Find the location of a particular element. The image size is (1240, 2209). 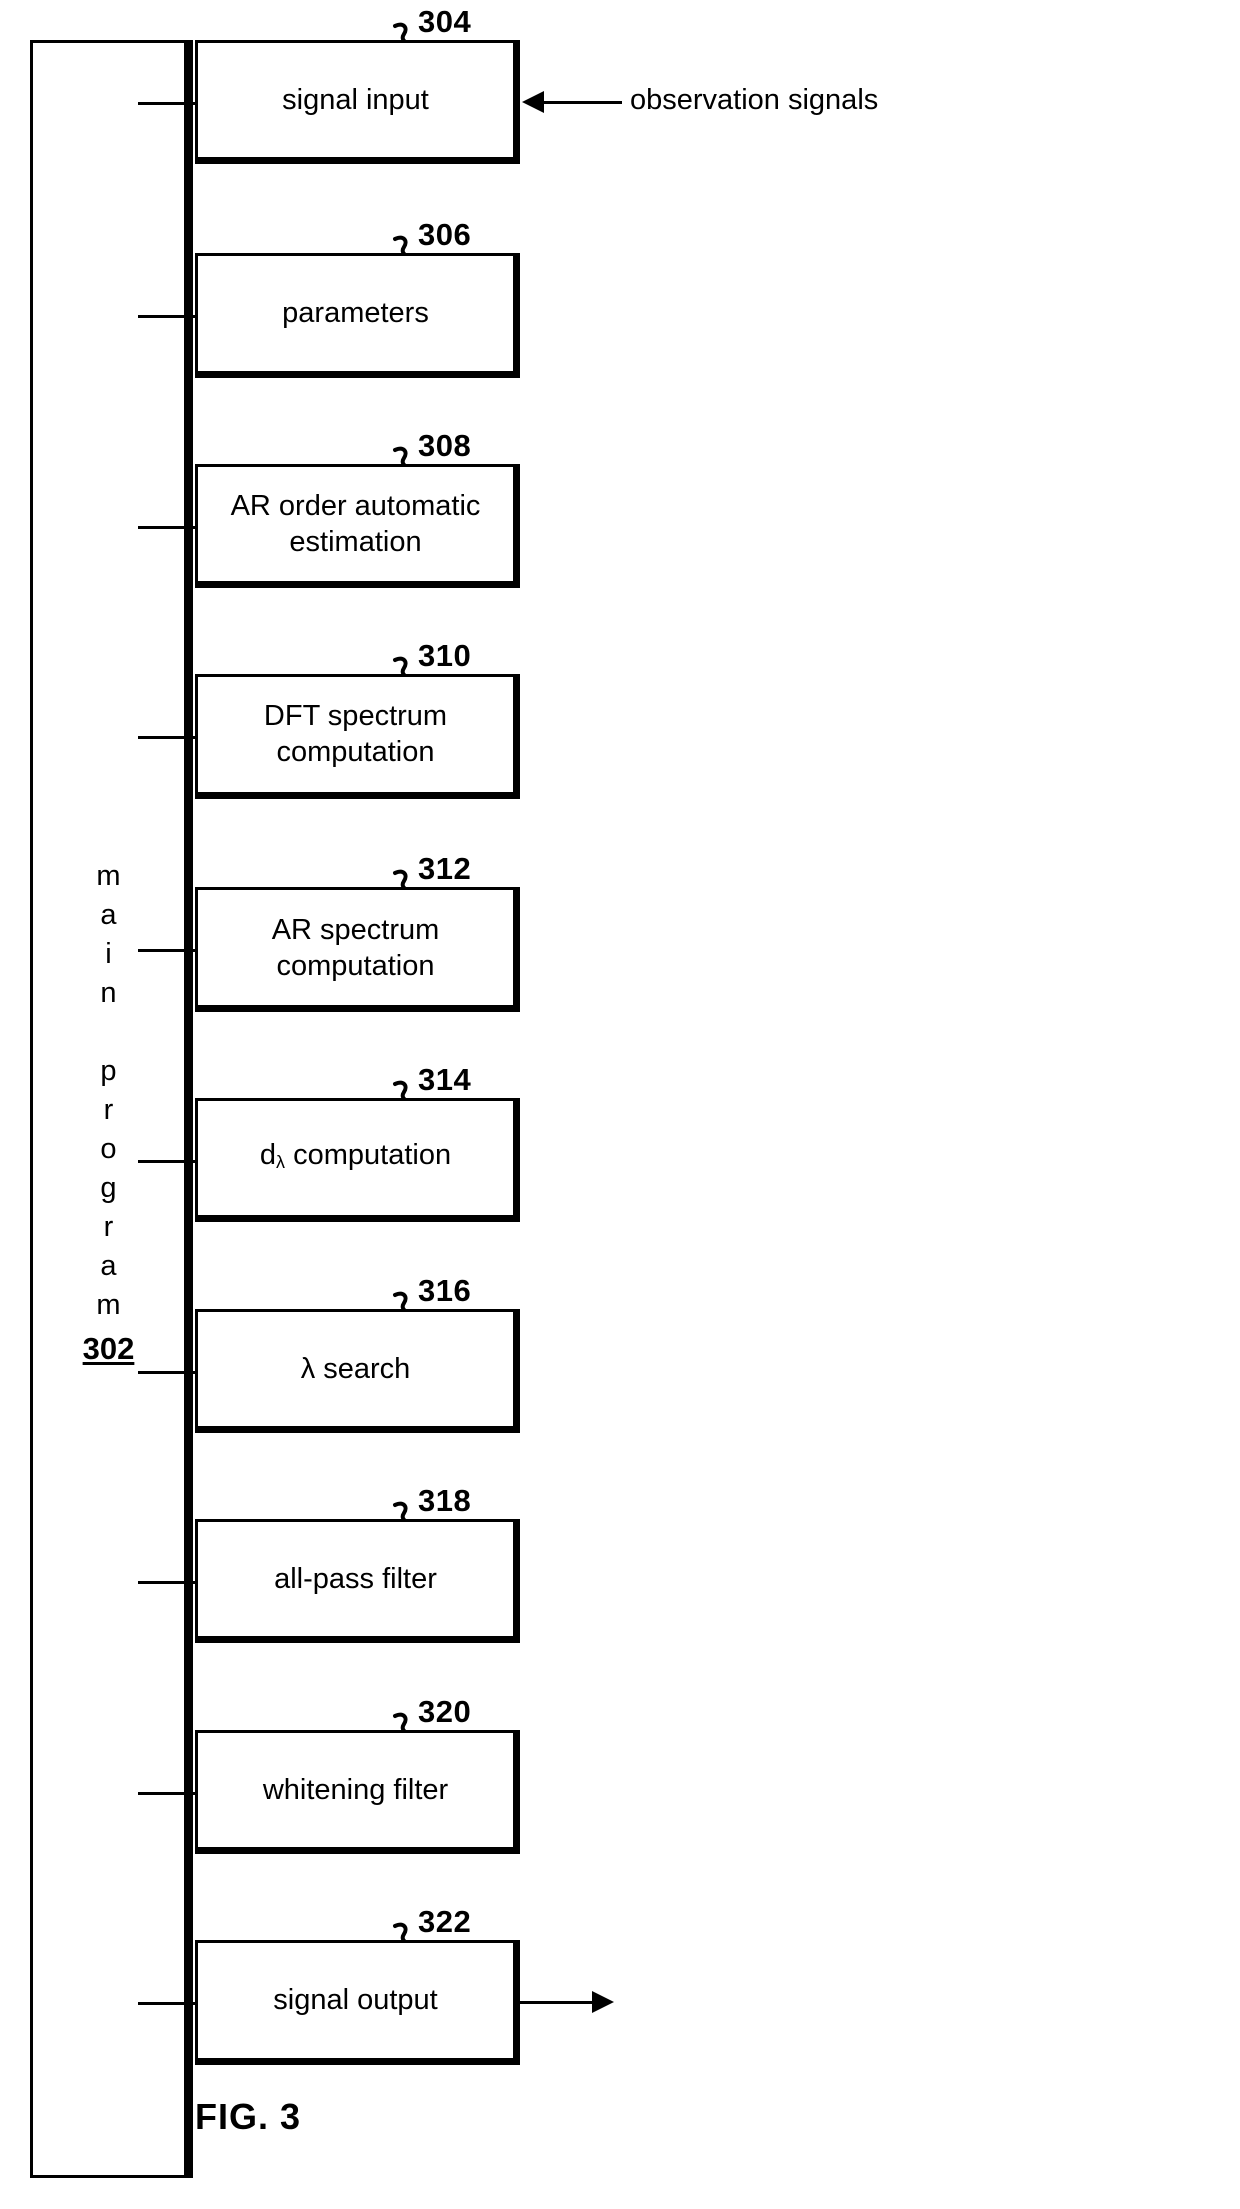

block-ar-spectrum-computation: AR spectrum computation is located at coordinates (357, 949).